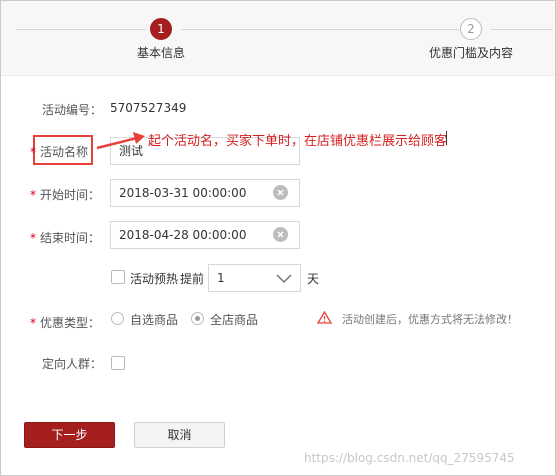 The image size is (556, 476). Describe the element at coordinates (205, 235) in the screenshot. I see `end-time-input: 2018-04-28 00:00:00` at that location.